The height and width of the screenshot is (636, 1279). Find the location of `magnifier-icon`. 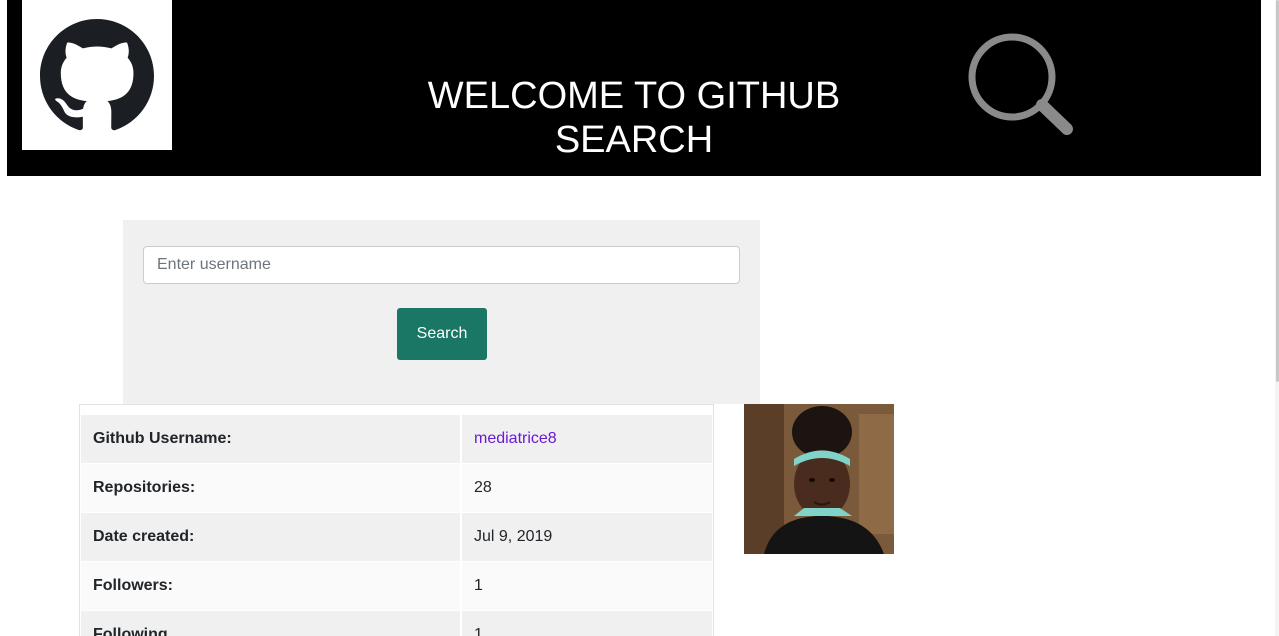

magnifier-icon is located at coordinates (1020, 84).